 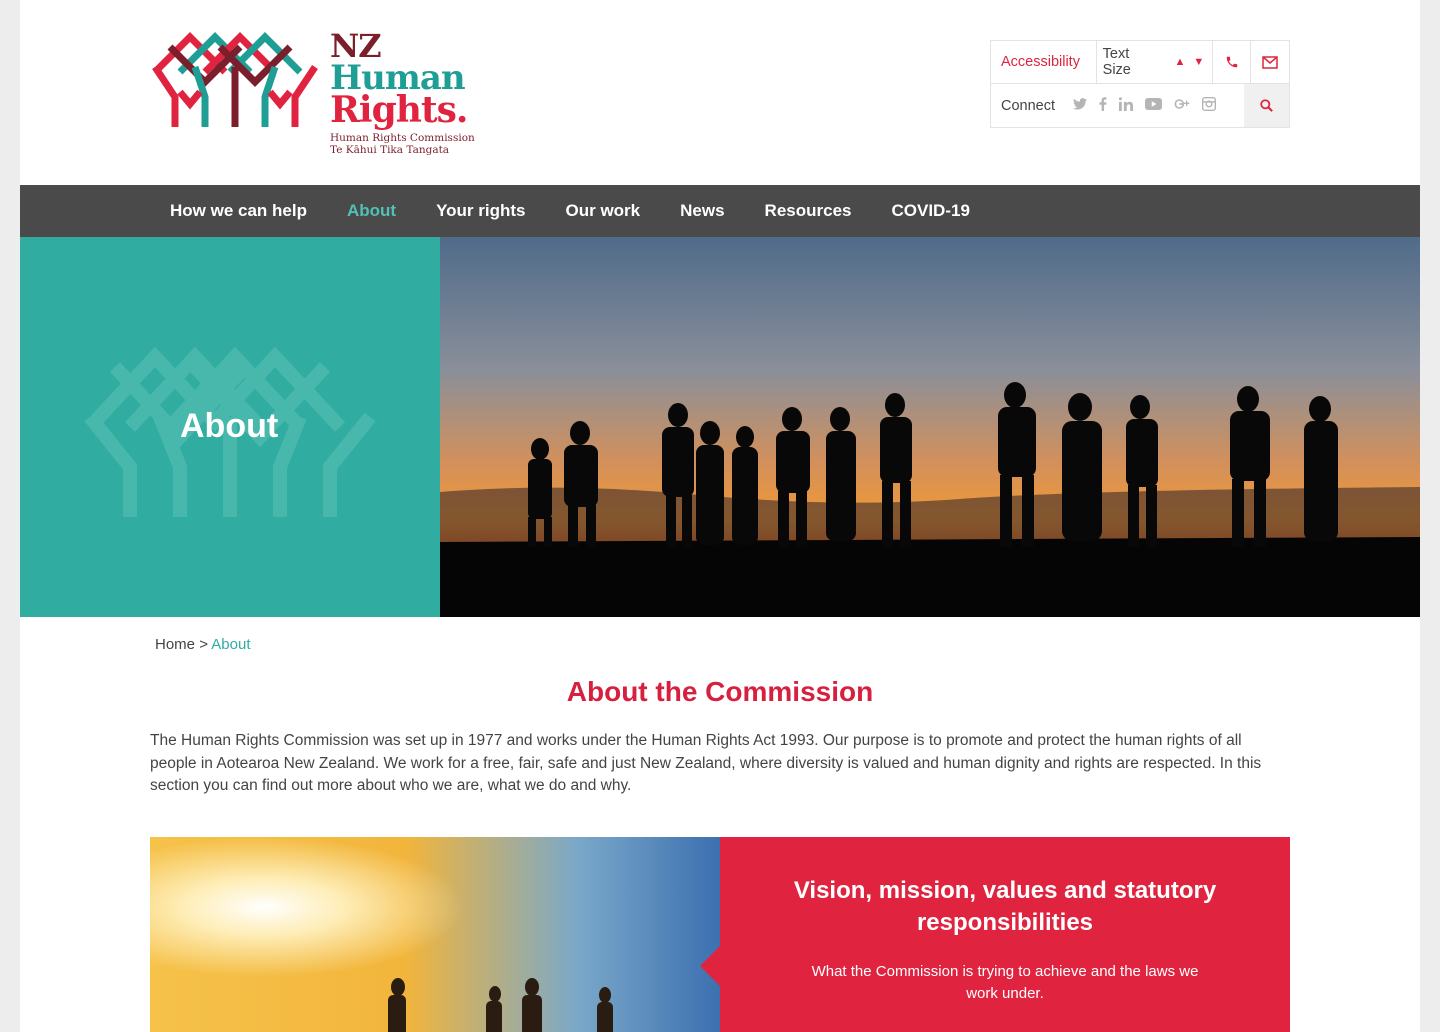 I want to click on connect-label: Connect, so click(x=1028, y=105).